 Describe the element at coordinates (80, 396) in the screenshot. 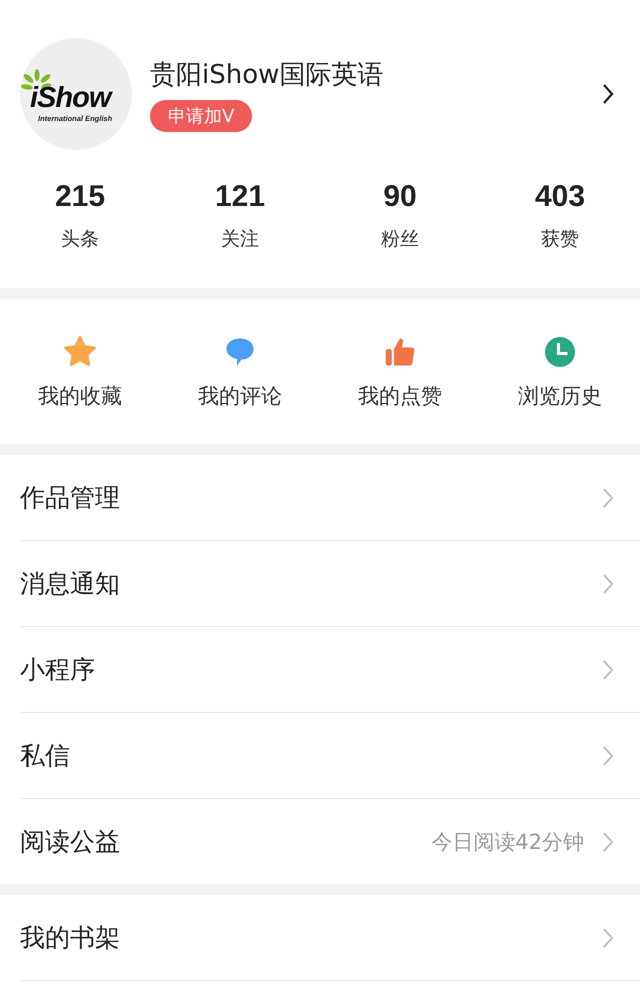

I see `shortcut-label: 我的收藏` at that location.